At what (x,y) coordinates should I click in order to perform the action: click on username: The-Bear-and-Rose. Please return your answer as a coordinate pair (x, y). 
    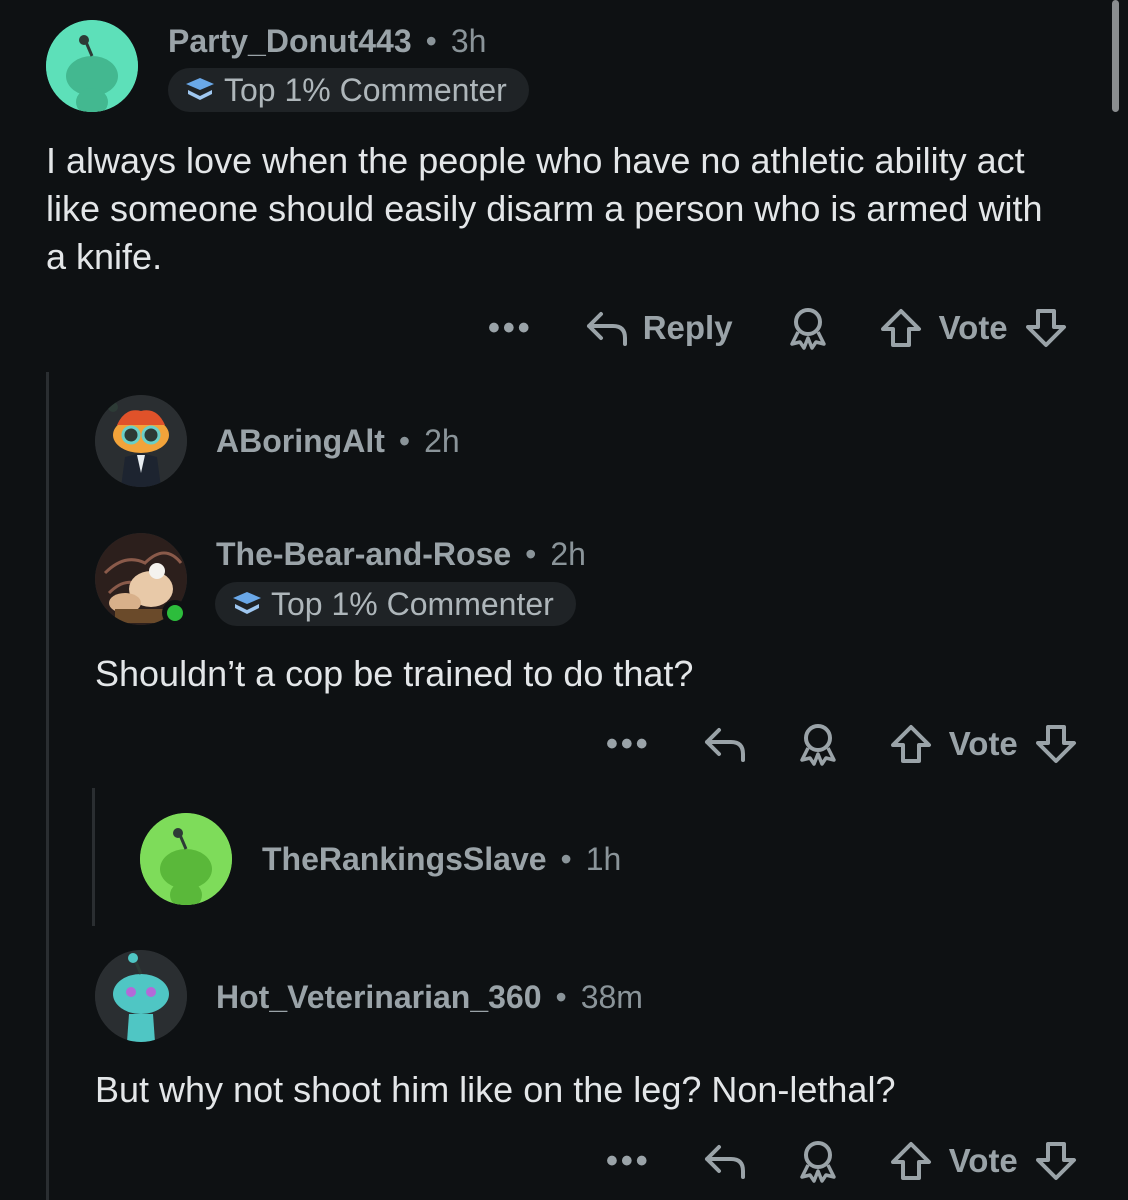
    Looking at the image, I should click on (363, 554).